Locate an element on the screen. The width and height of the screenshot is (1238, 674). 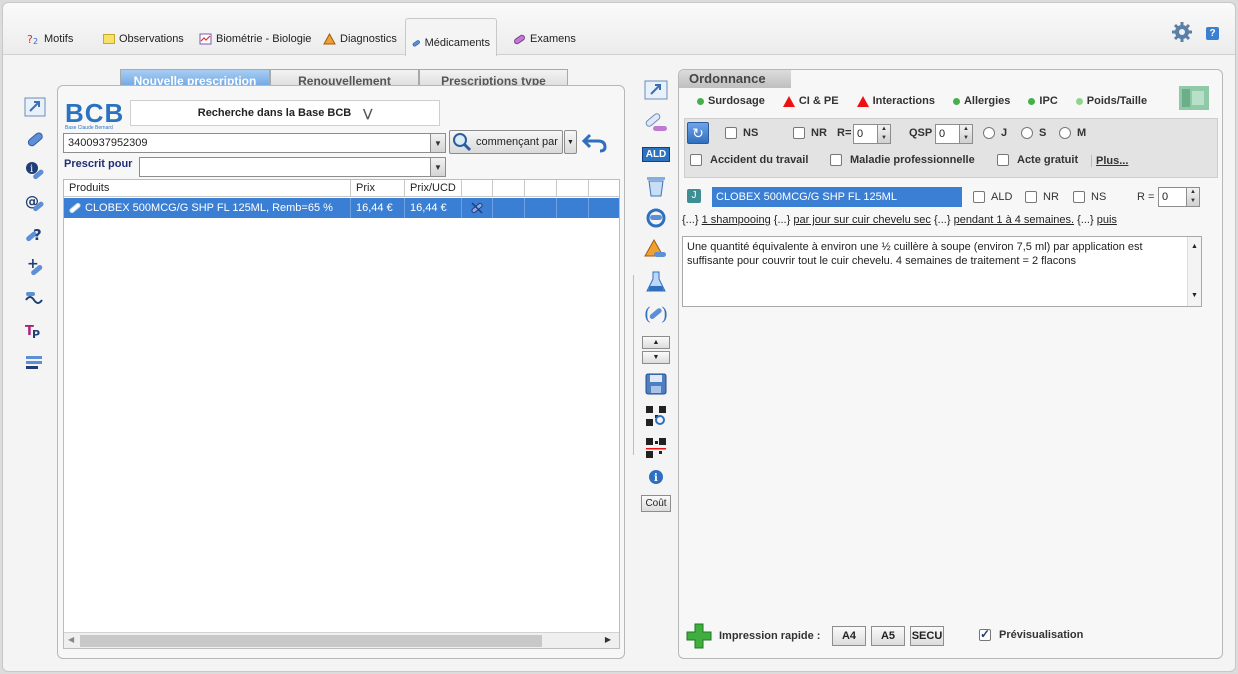
help-icon: ? is located at coordinates (1212, 33).